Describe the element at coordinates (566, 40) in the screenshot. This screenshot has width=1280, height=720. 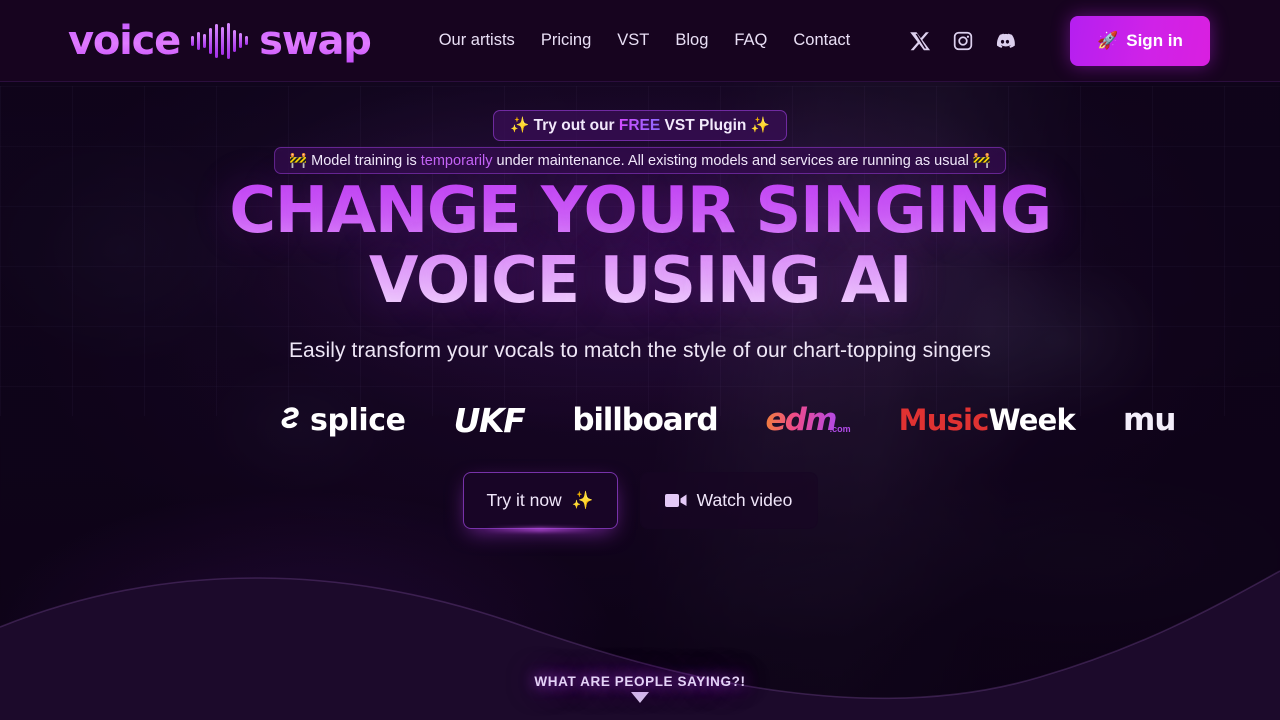
I see `nav-item-pricing: Pricing` at that location.